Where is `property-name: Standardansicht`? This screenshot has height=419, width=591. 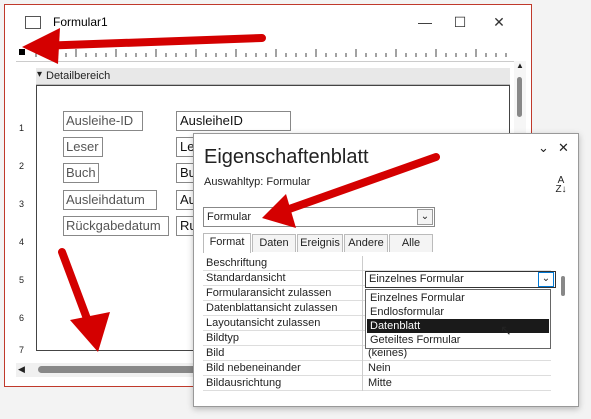
property-name: Standardansicht is located at coordinates (283, 278).